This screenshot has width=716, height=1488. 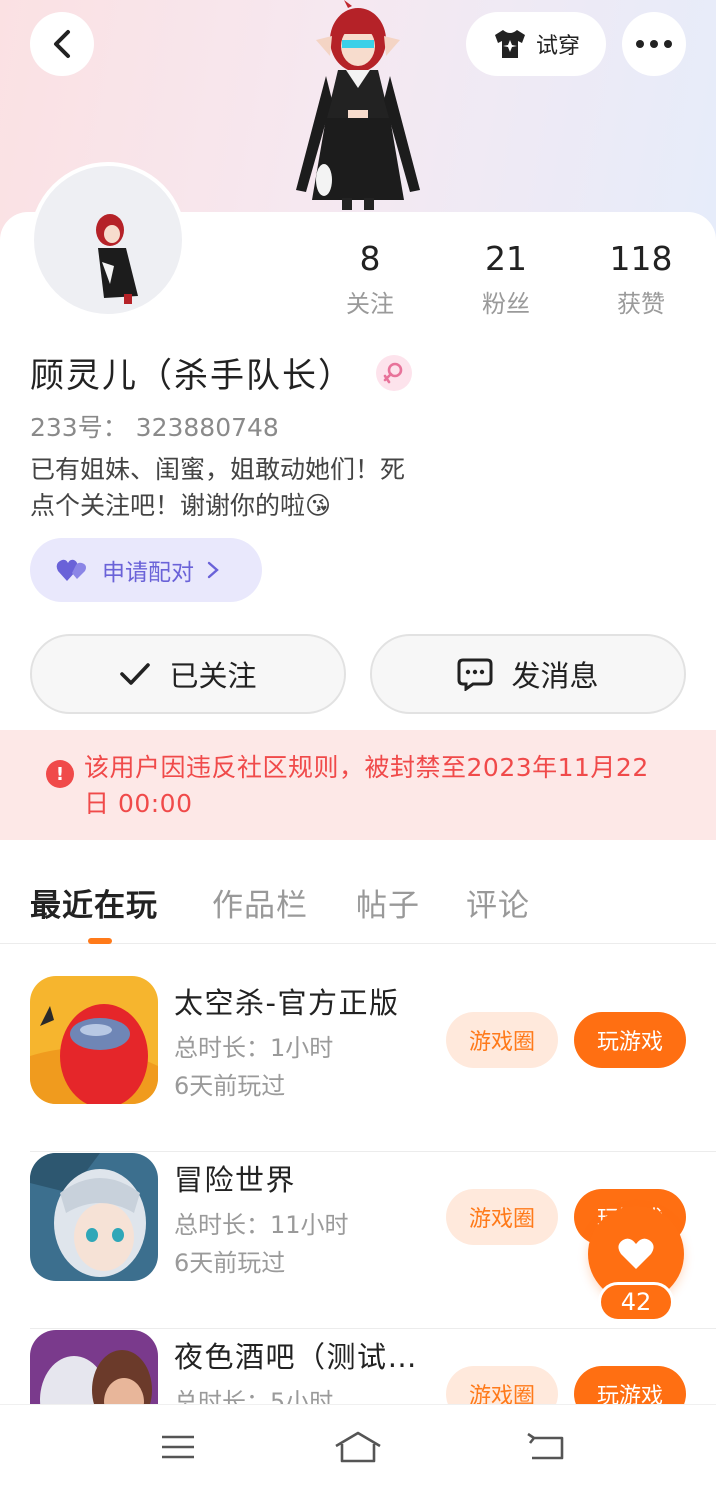 I want to click on recent-apps-button, so click(x=178, y=1447).